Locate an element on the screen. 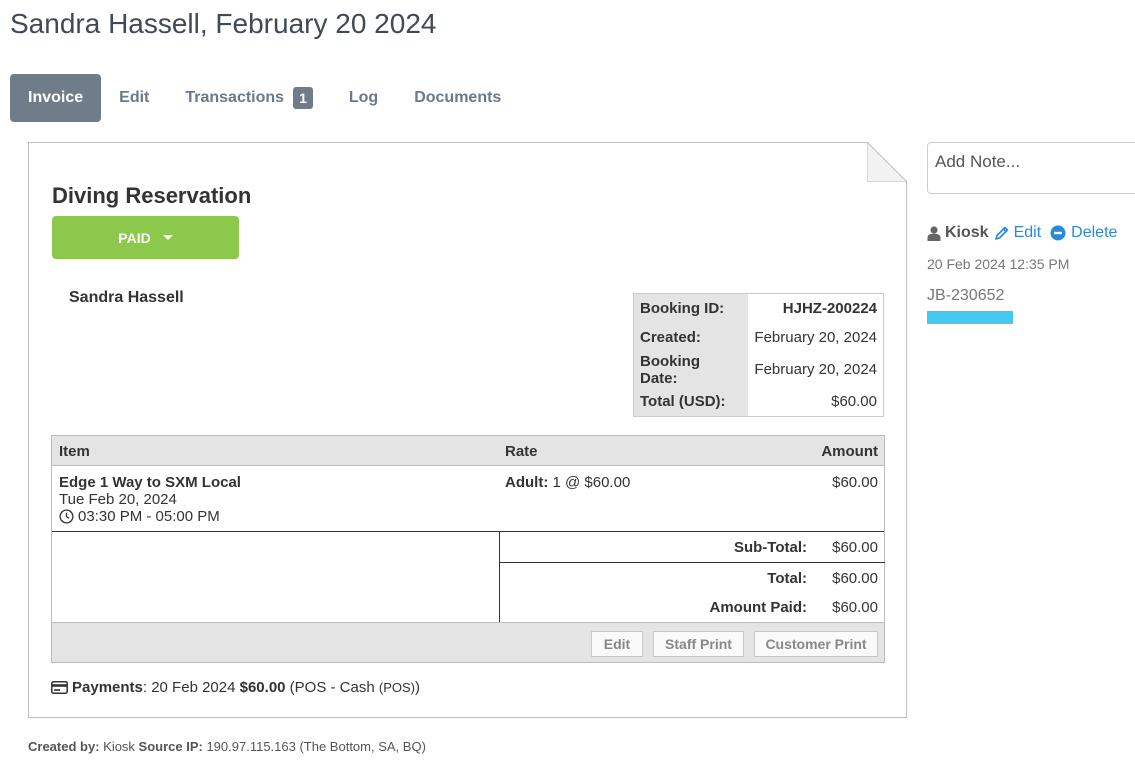  status-dropdown-button: PAID is located at coordinates (145, 237).